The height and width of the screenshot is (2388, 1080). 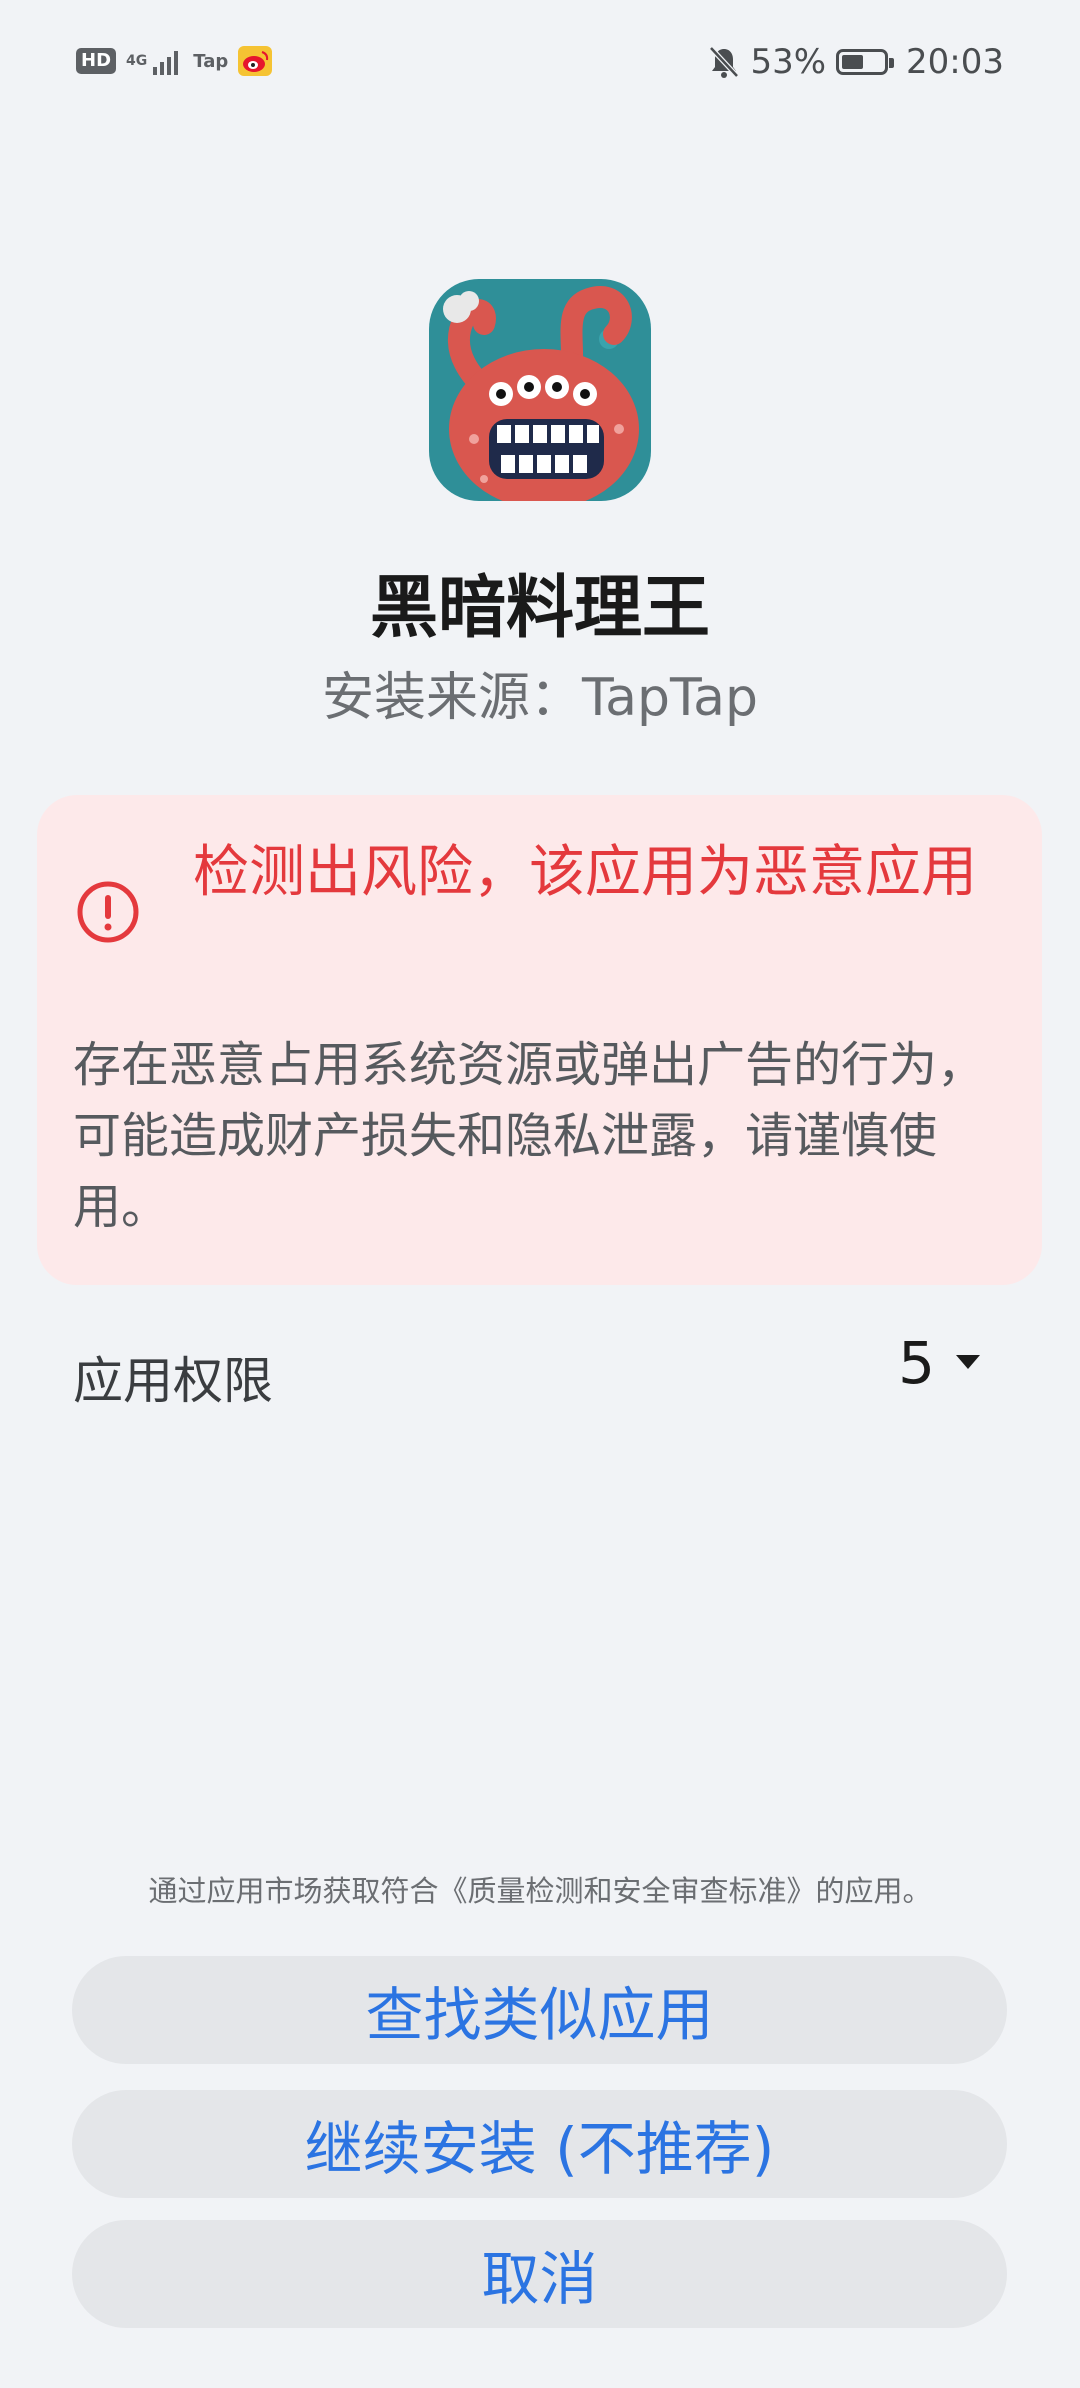 What do you see at coordinates (108, 912) in the screenshot?
I see `warning-icon` at bounding box center [108, 912].